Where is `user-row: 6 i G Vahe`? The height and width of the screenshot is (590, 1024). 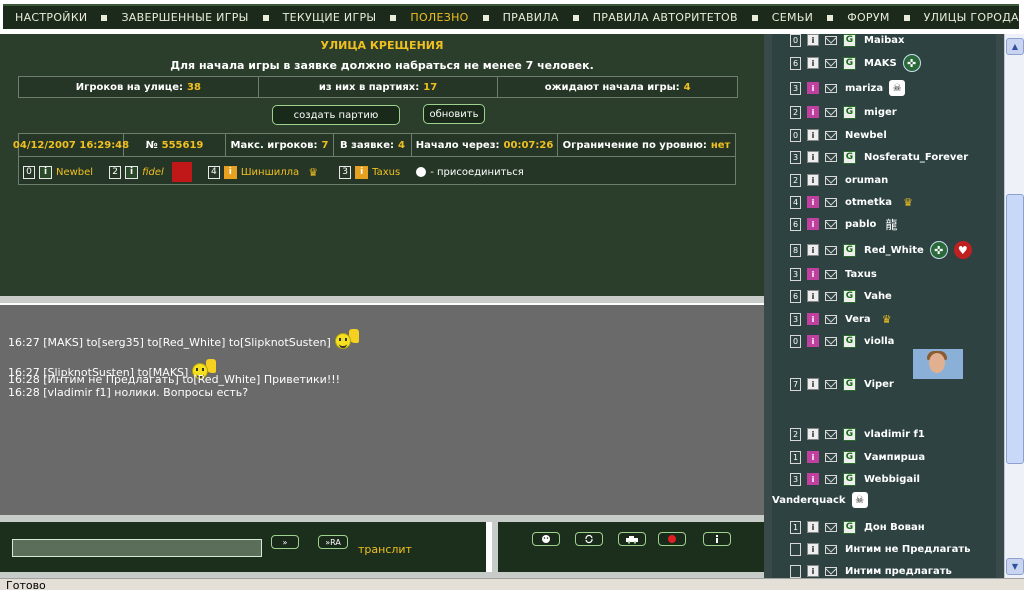 user-row: 6 i G Vahe is located at coordinates (841, 296).